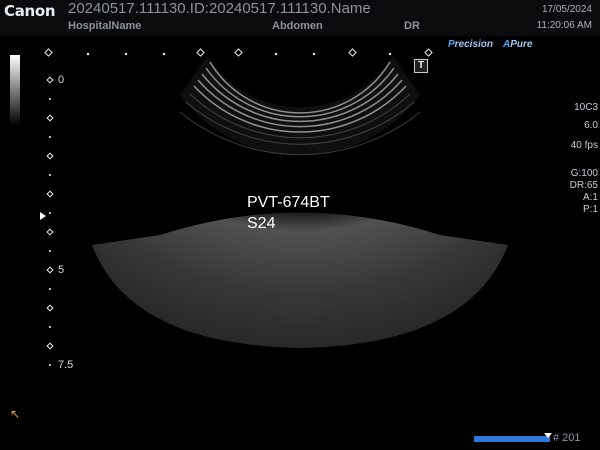 The width and height of the screenshot is (600, 450). I want to click on annotation-line-2: S24, so click(261, 224).